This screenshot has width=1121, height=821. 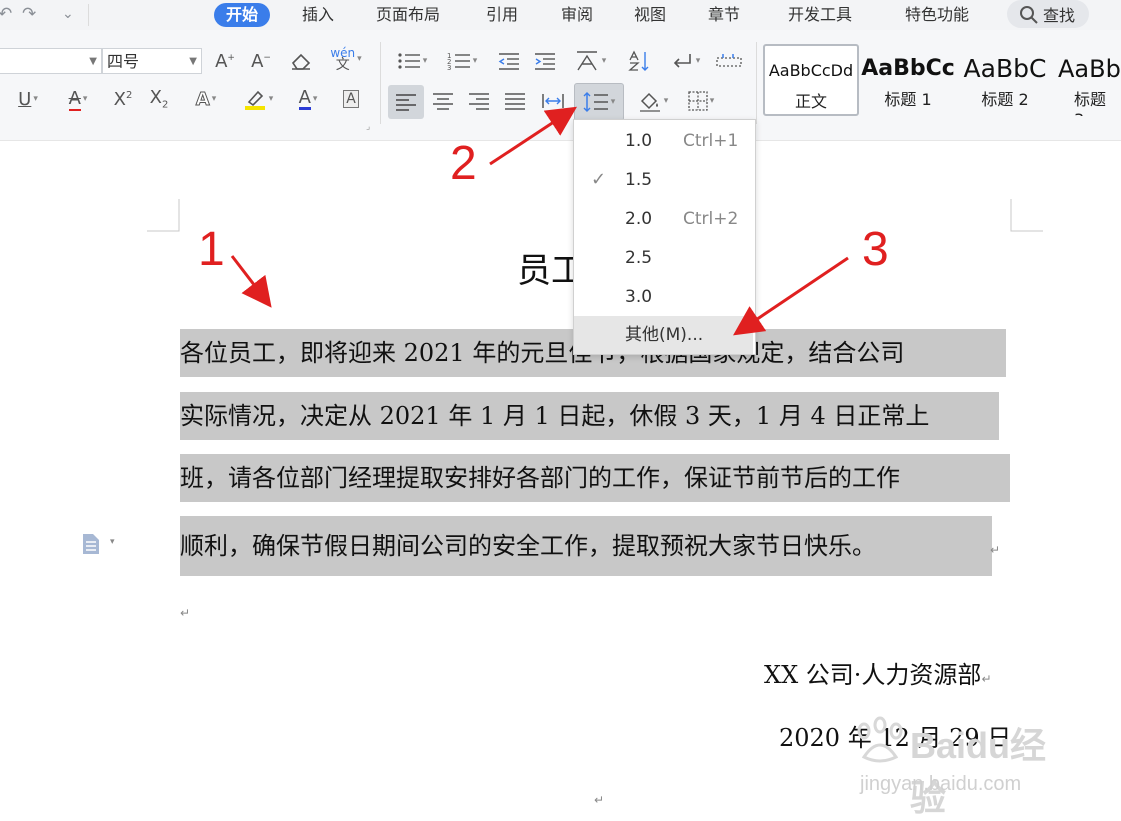 I want to click on grow-font-button: A+, so click(x=225, y=61).